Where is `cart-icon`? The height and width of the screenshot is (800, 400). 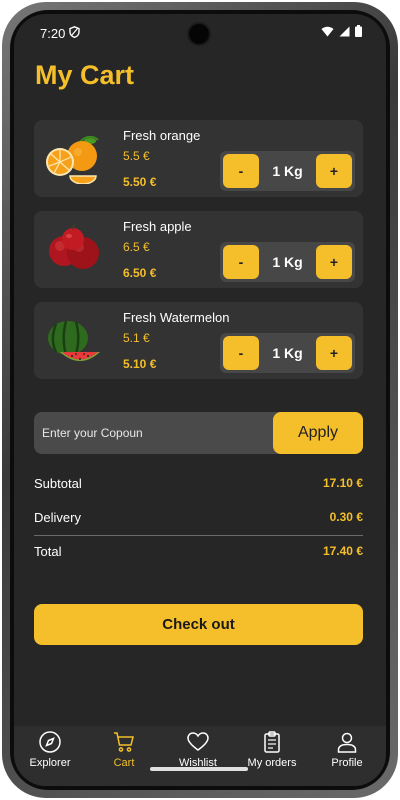 cart-icon is located at coordinates (124, 742).